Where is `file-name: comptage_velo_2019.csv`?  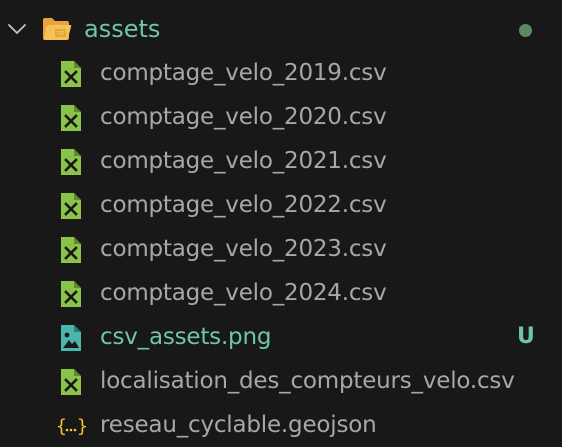 file-name: comptage_velo_2019.csv is located at coordinates (243, 73).